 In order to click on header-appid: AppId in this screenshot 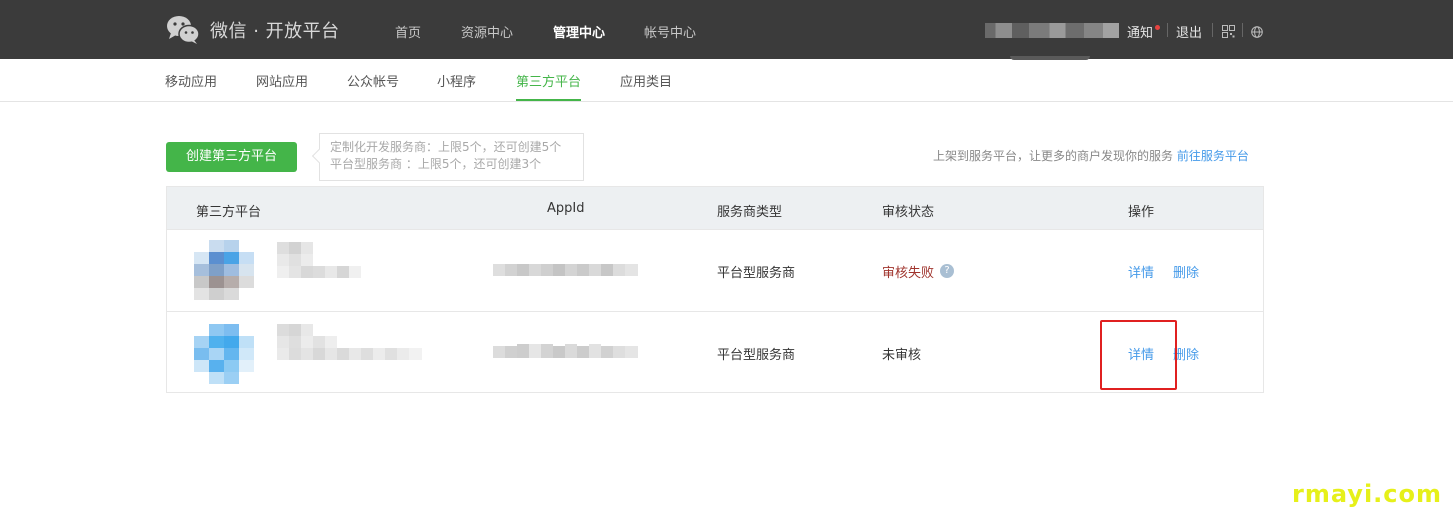, I will do `click(566, 208)`.